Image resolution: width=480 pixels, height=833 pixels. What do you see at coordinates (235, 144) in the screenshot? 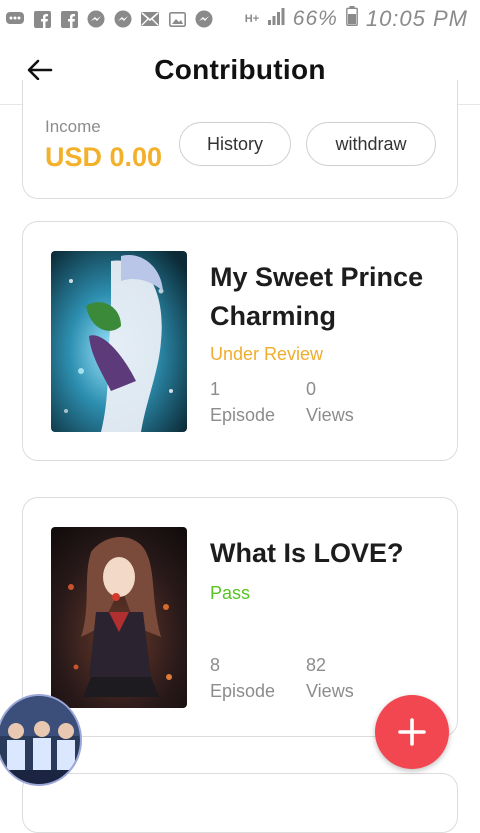
I see `history-button: History` at bounding box center [235, 144].